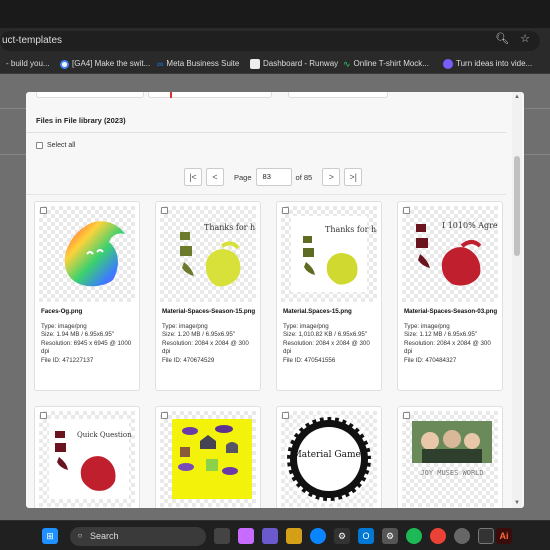  I want to click on prev-page-button: <, so click(215, 177).